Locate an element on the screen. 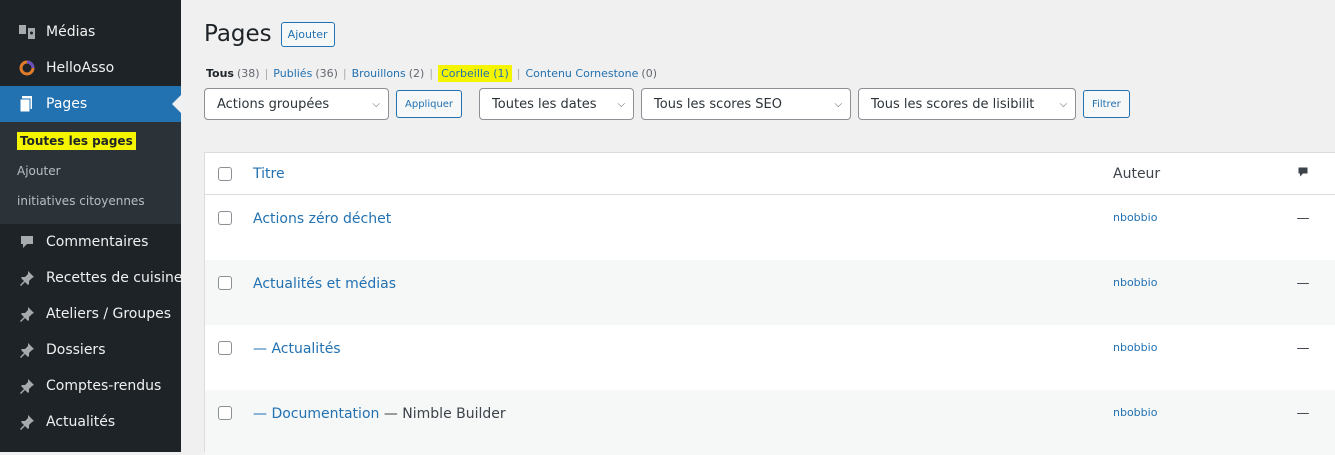  sidebar-item-label: Médias is located at coordinates (70, 32).